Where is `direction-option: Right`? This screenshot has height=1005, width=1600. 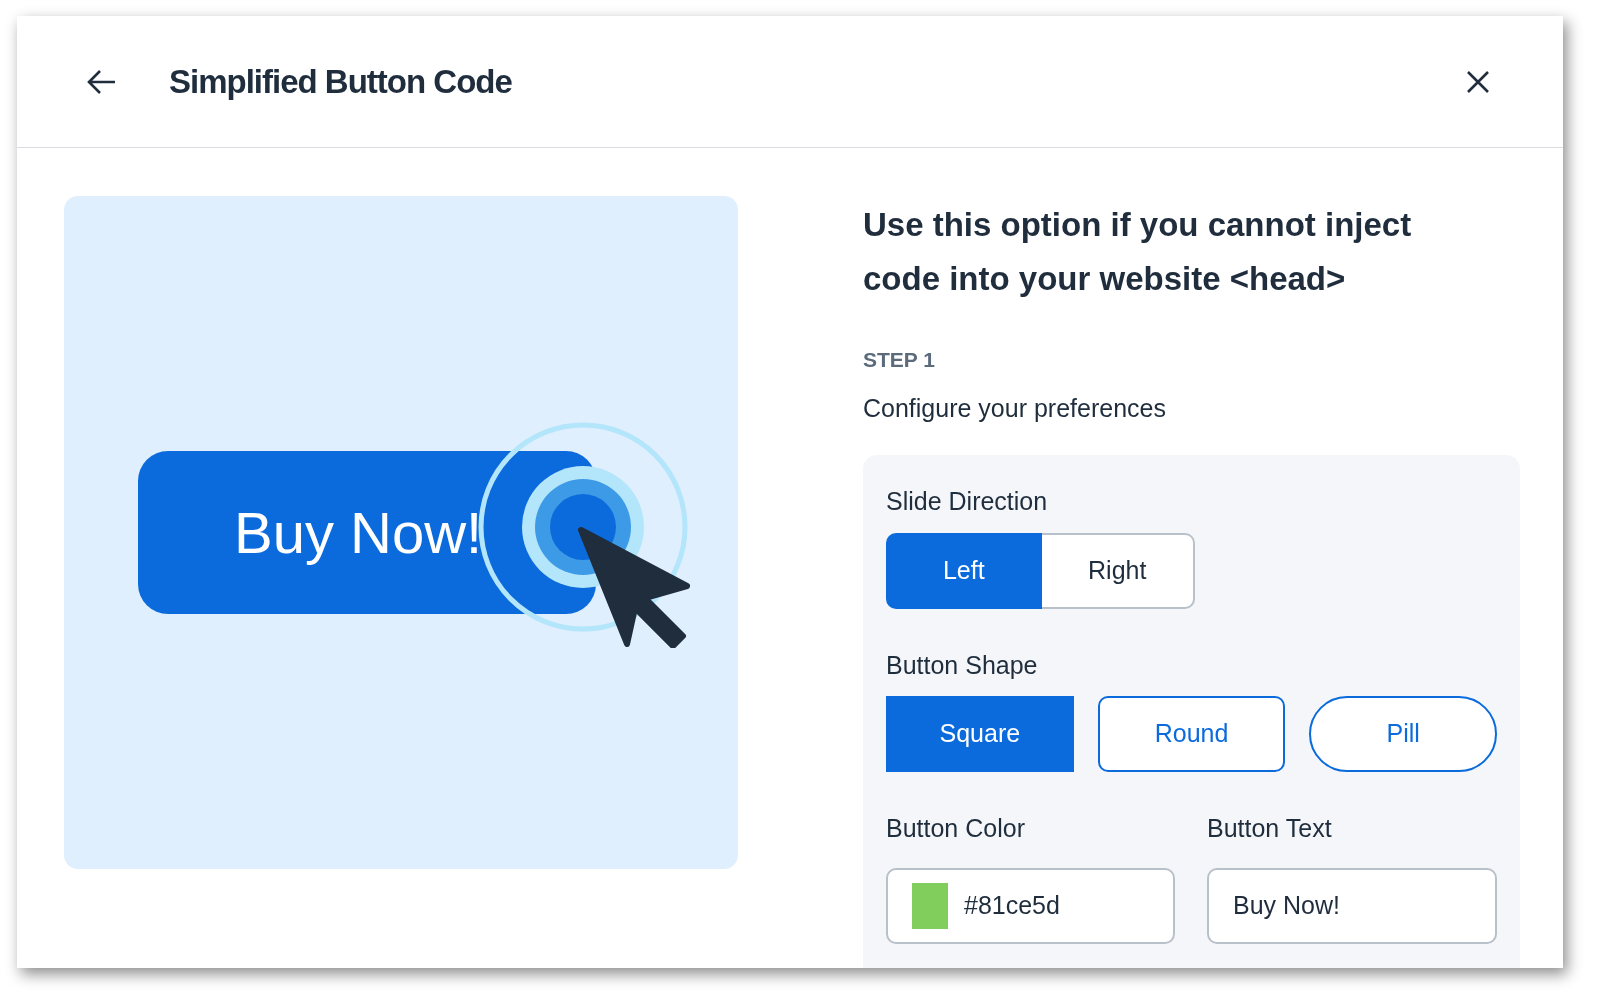
direction-option: Right is located at coordinates (1118, 570).